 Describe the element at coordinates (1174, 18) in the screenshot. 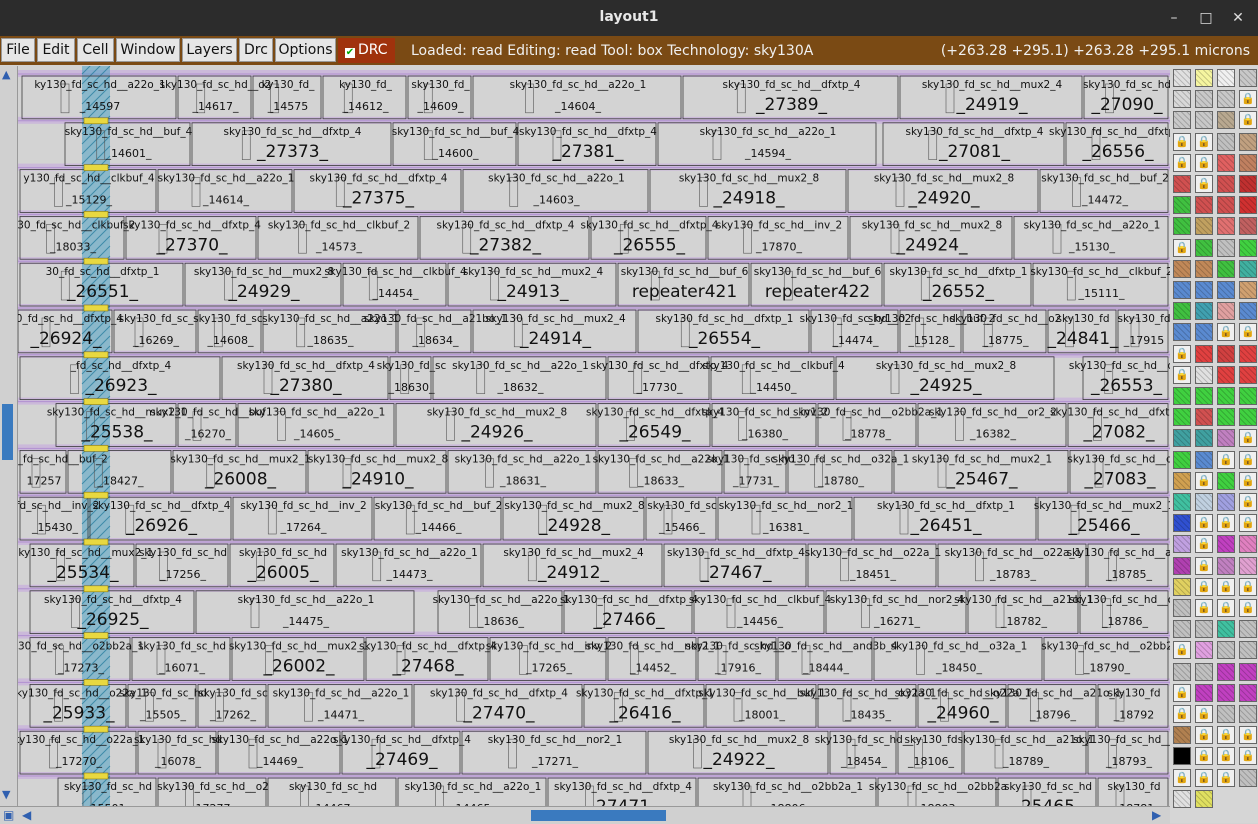

I see `minimize-icon: –` at that location.